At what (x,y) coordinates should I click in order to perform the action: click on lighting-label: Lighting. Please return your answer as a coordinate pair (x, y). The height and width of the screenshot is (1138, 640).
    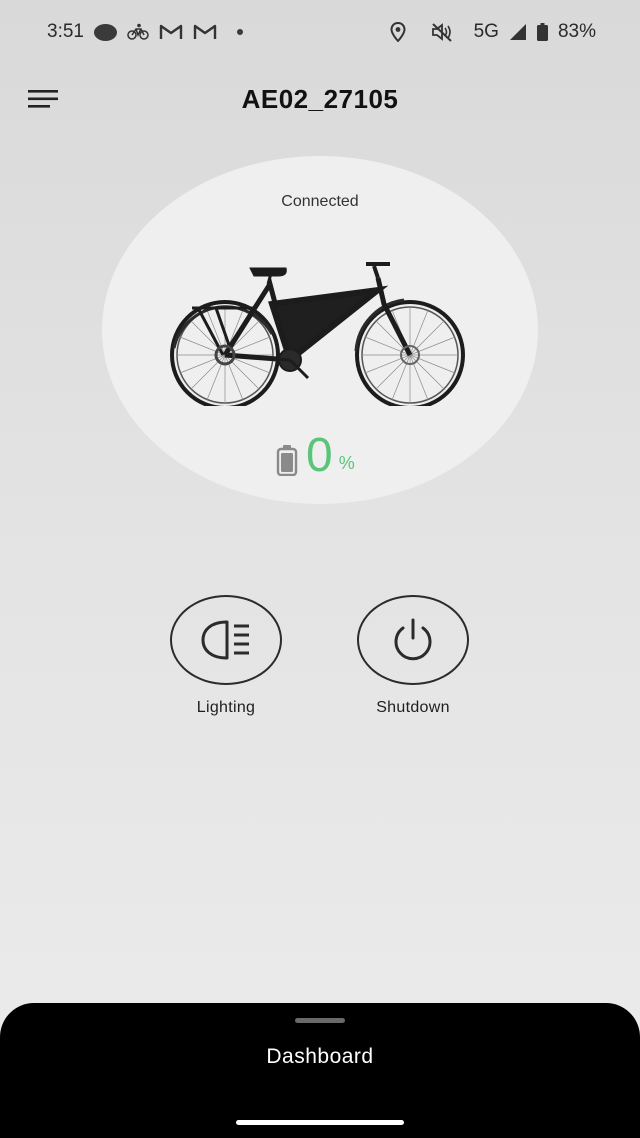
    Looking at the image, I should click on (226, 707).